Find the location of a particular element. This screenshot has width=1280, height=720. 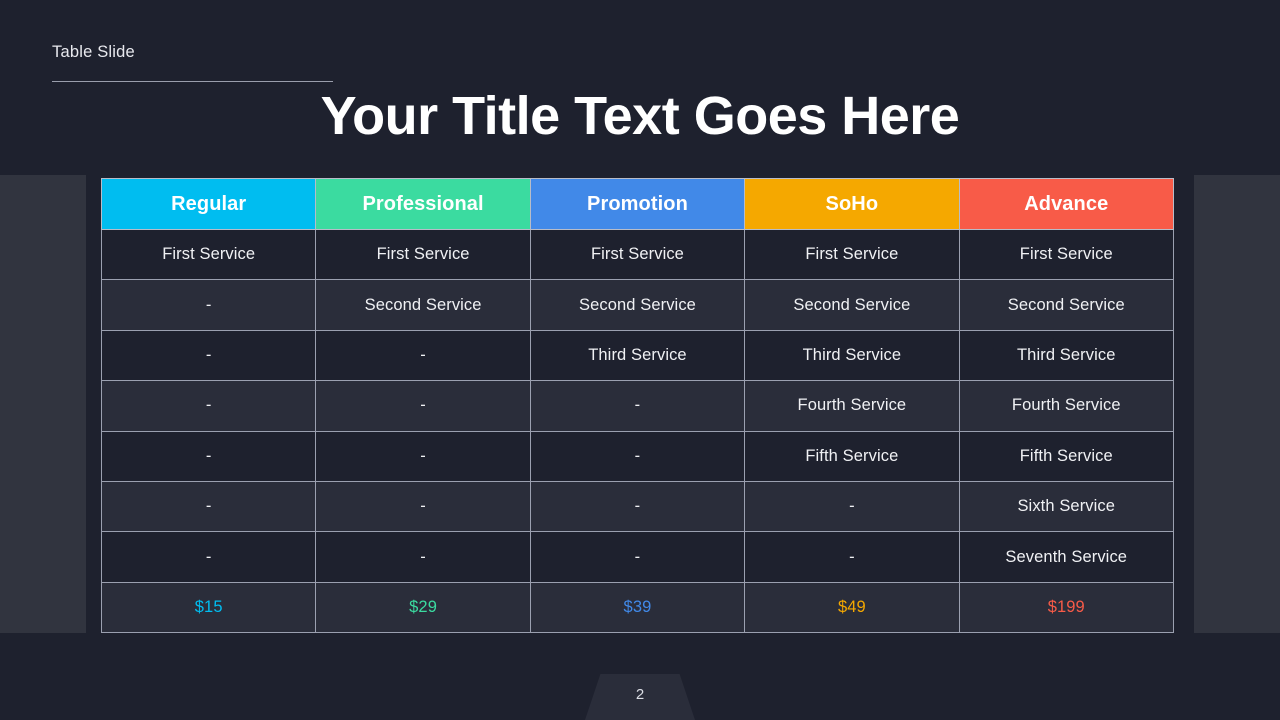

page-number-marker: 2 is located at coordinates (640, 697).